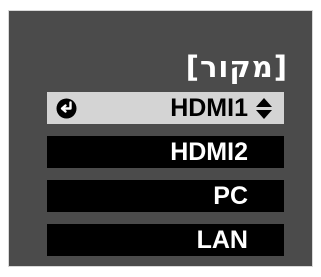 The width and height of the screenshot is (321, 277). Describe the element at coordinates (165, 108) in the screenshot. I see `source-item-hdmi1: HDMI1` at that location.